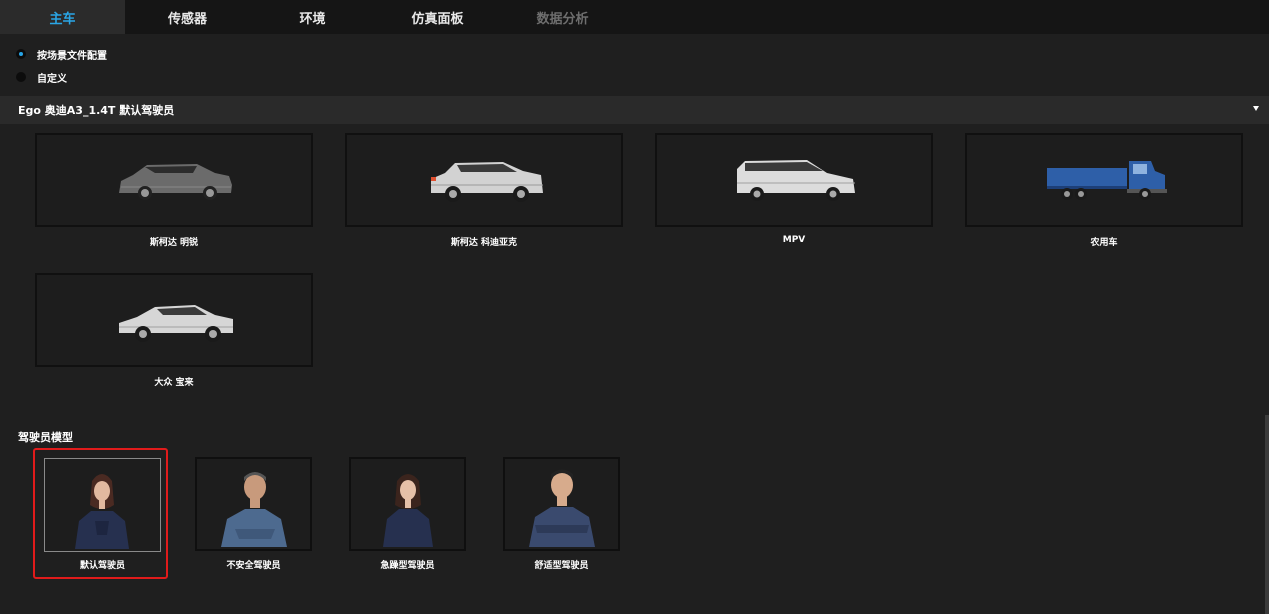 This screenshot has width=1269, height=614. I want to click on radio-scene-config: 按场景文件配置, so click(61, 54).